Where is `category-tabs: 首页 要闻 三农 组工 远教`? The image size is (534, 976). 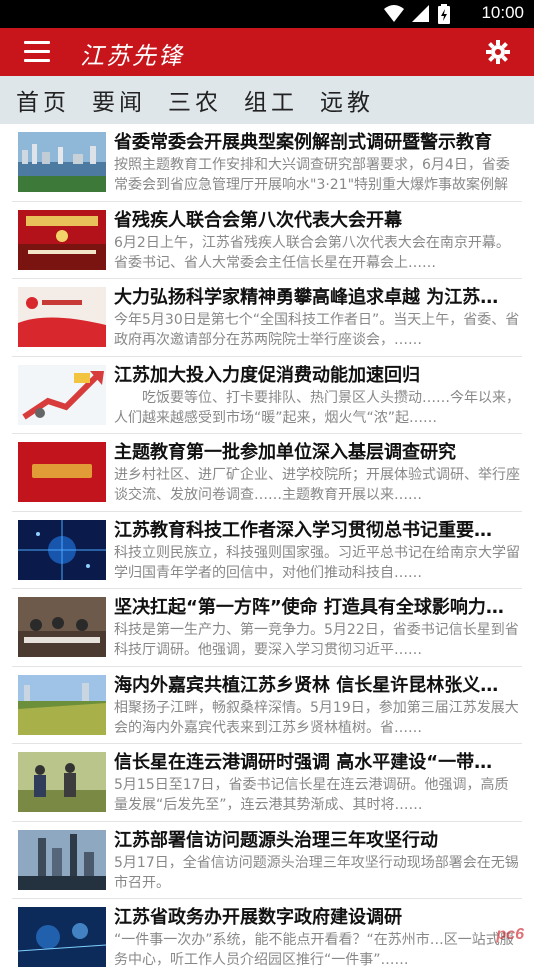 category-tabs: 首页 要闻 三农 组工 远教 is located at coordinates (267, 100).